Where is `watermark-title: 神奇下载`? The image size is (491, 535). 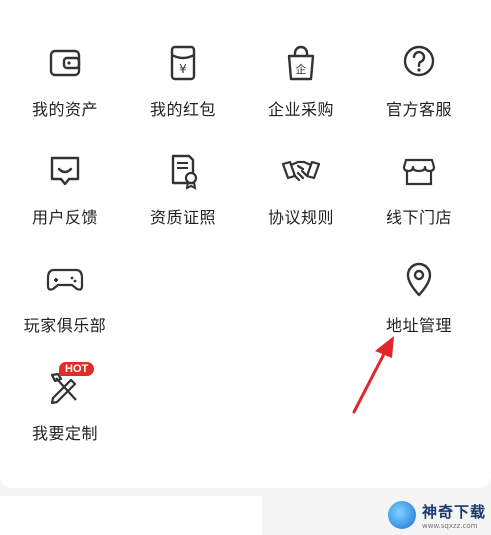 watermark-title: 神奇下载 is located at coordinates (454, 511).